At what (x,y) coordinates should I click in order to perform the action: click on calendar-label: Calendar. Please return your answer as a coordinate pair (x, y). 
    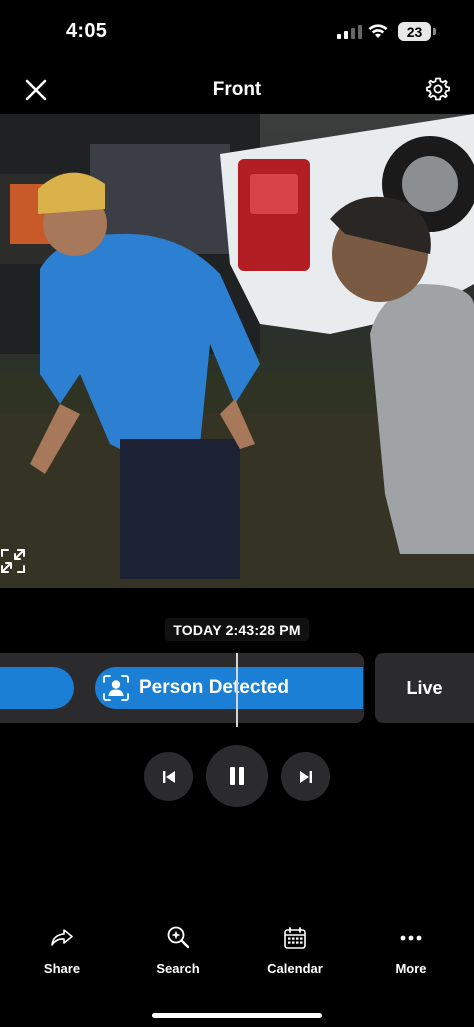
    Looking at the image, I should click on (295, 968).